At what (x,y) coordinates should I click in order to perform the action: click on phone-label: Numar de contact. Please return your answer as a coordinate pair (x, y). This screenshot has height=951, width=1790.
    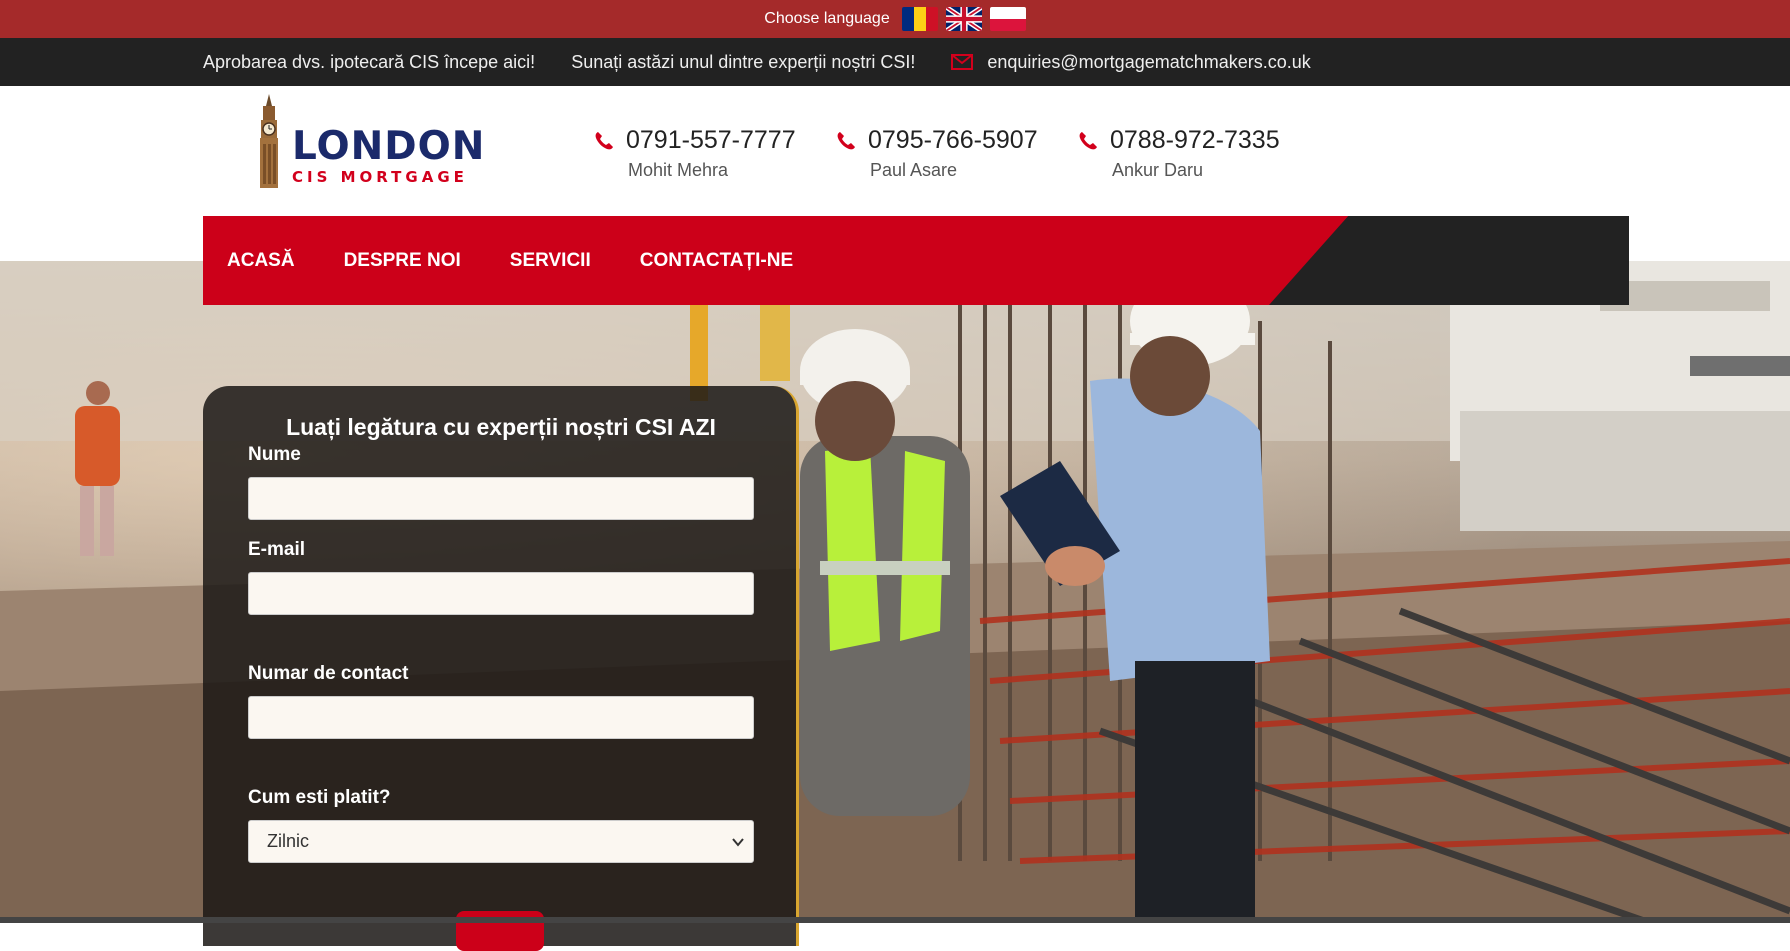
    Looking at the image, I should click on (328, 673).